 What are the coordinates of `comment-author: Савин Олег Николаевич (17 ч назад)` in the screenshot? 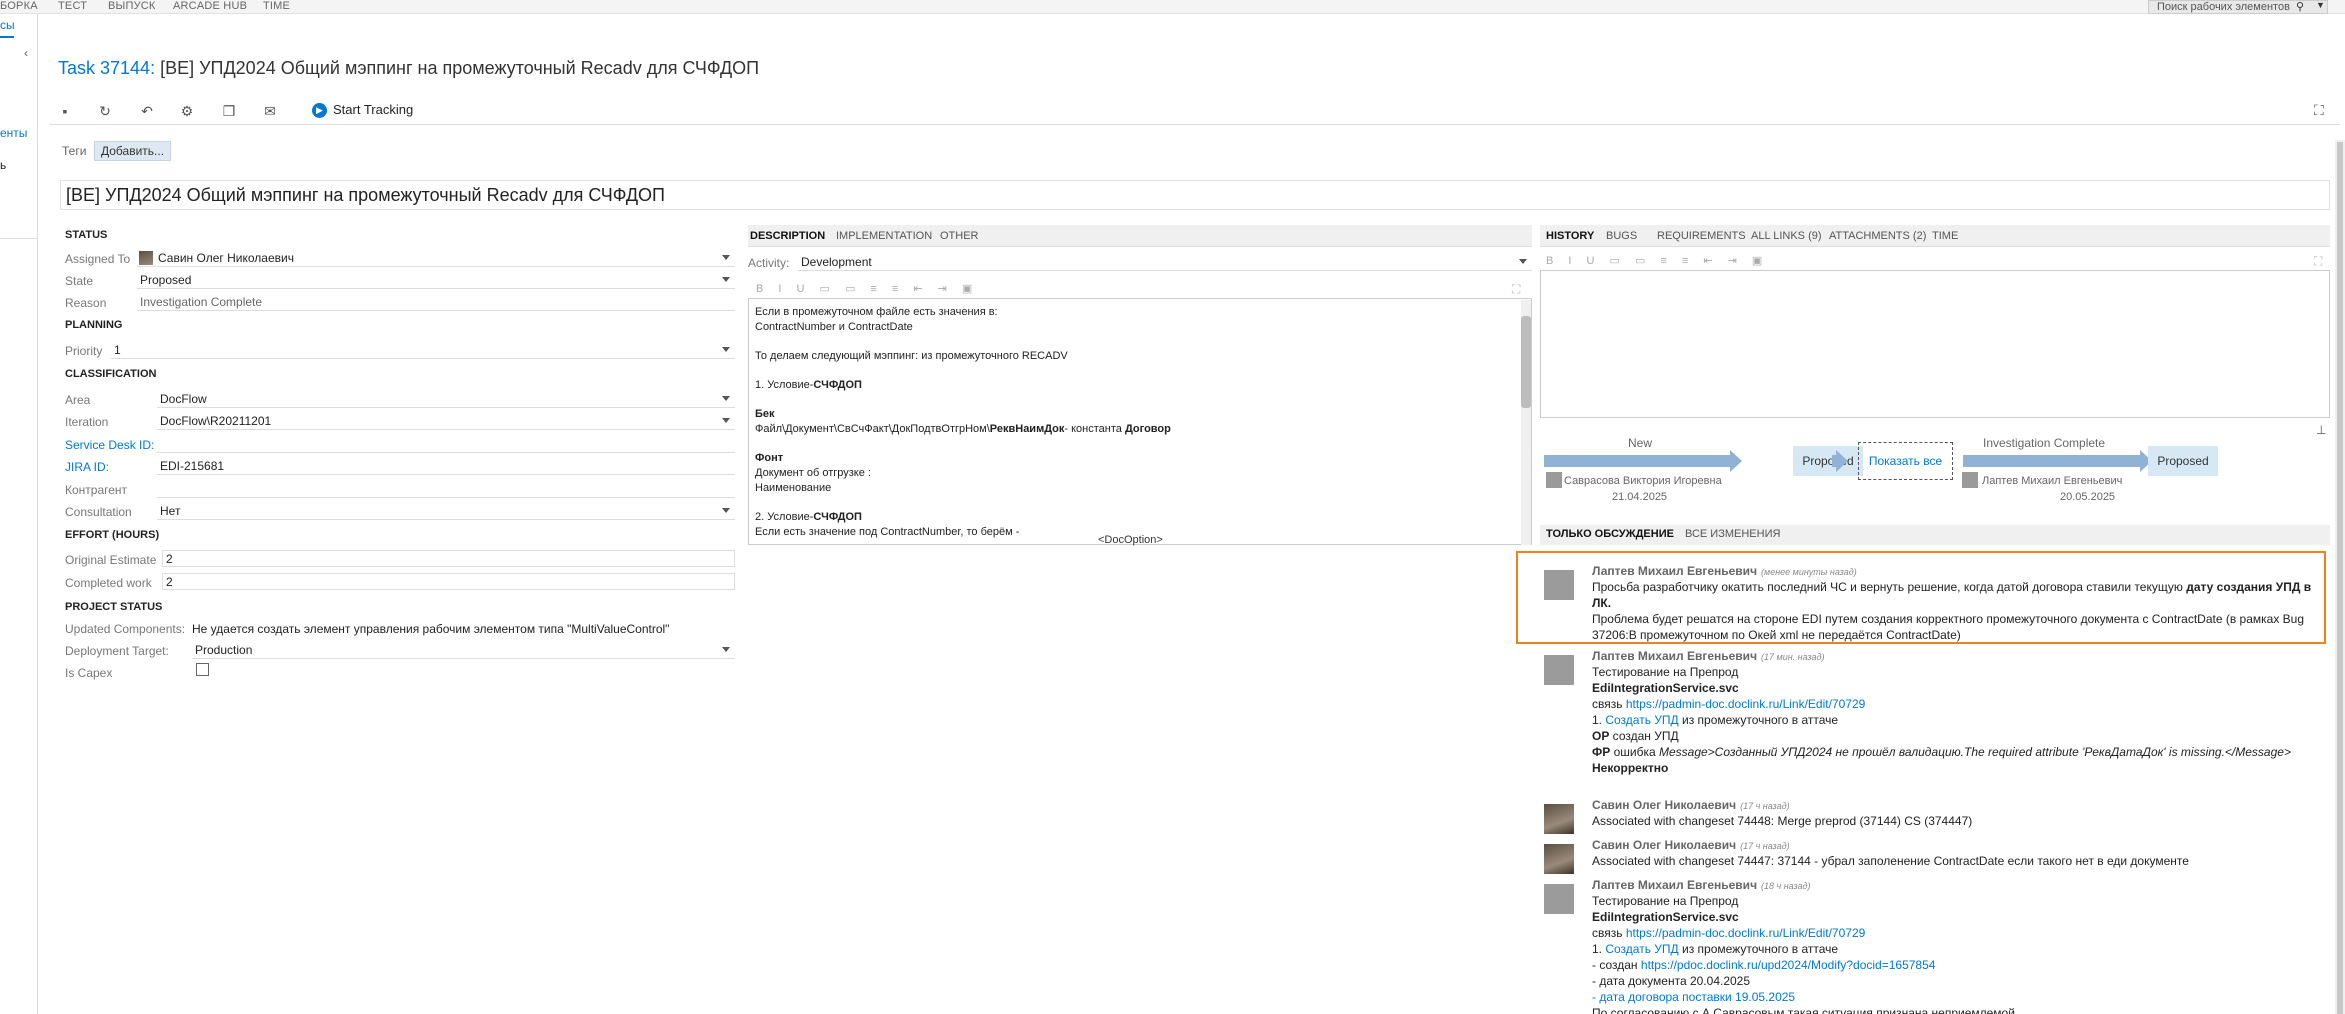 It's located at (1691, 805).